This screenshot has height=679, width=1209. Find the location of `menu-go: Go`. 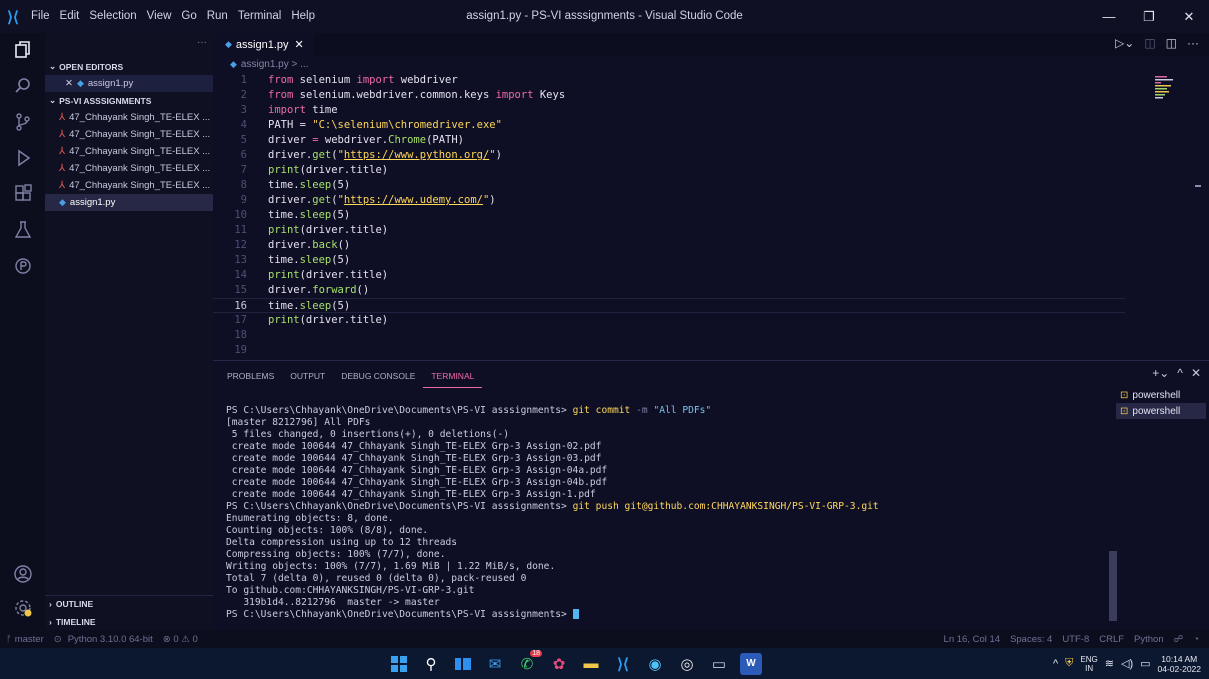

menu-go: Go is located at coordinates (188, 16).